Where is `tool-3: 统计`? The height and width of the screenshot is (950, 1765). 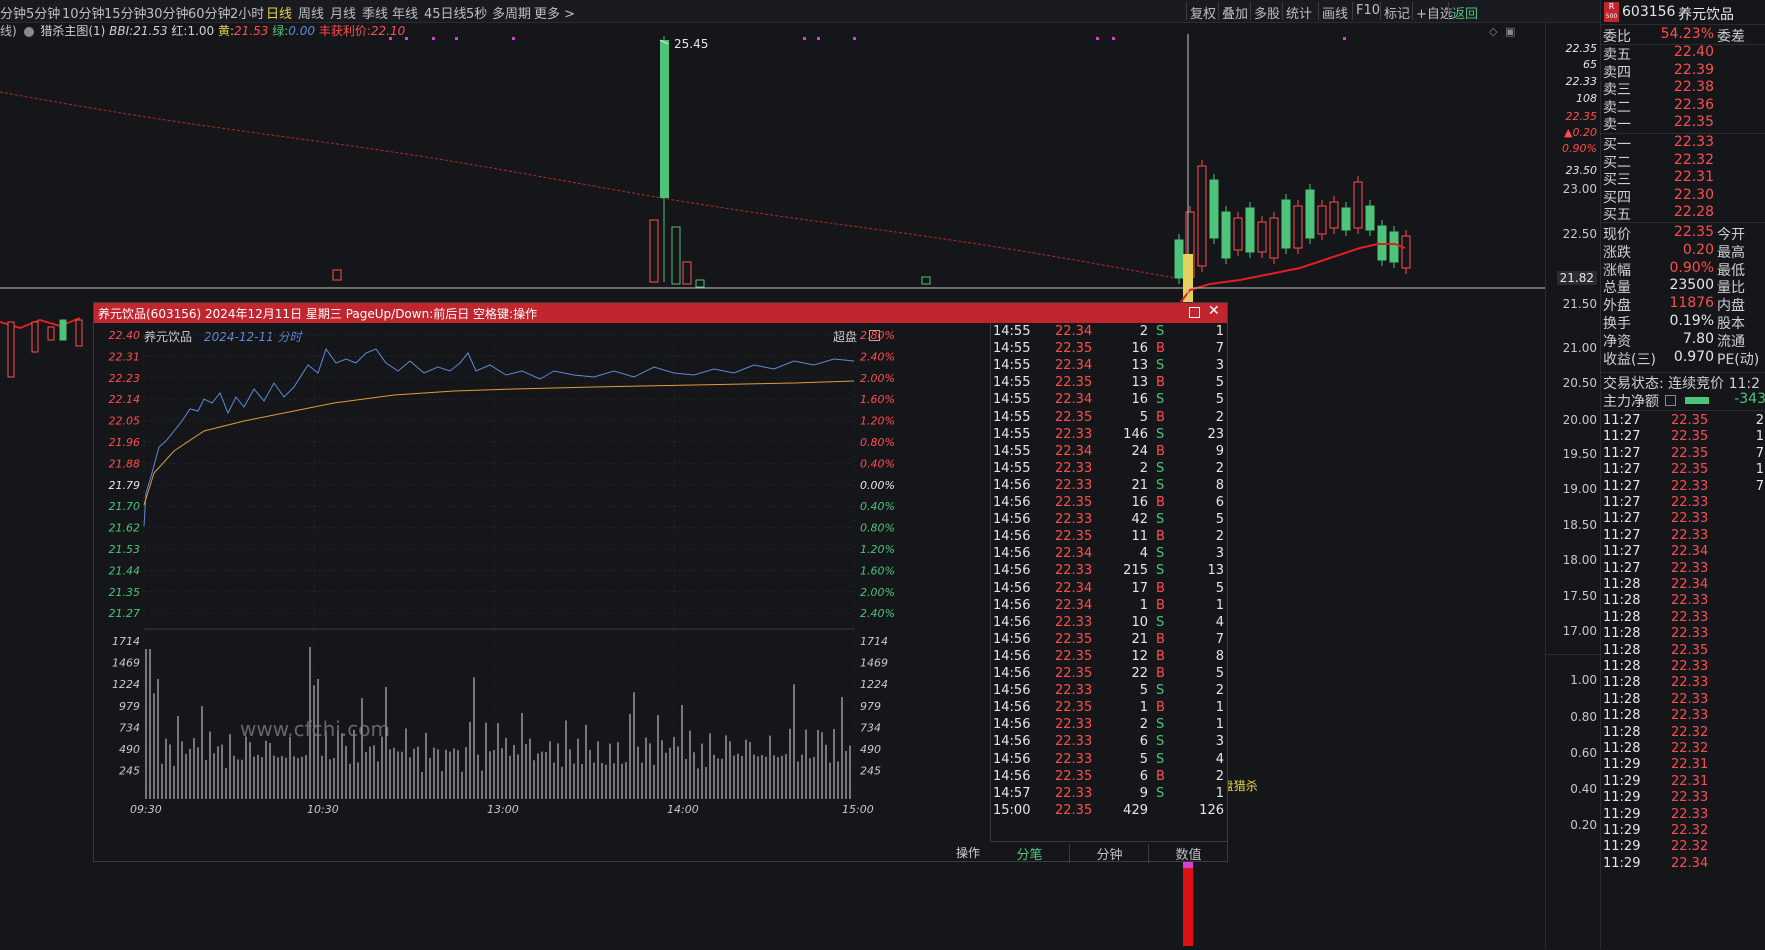 tool-3: 统计 is located at coordinates (1299, 12).